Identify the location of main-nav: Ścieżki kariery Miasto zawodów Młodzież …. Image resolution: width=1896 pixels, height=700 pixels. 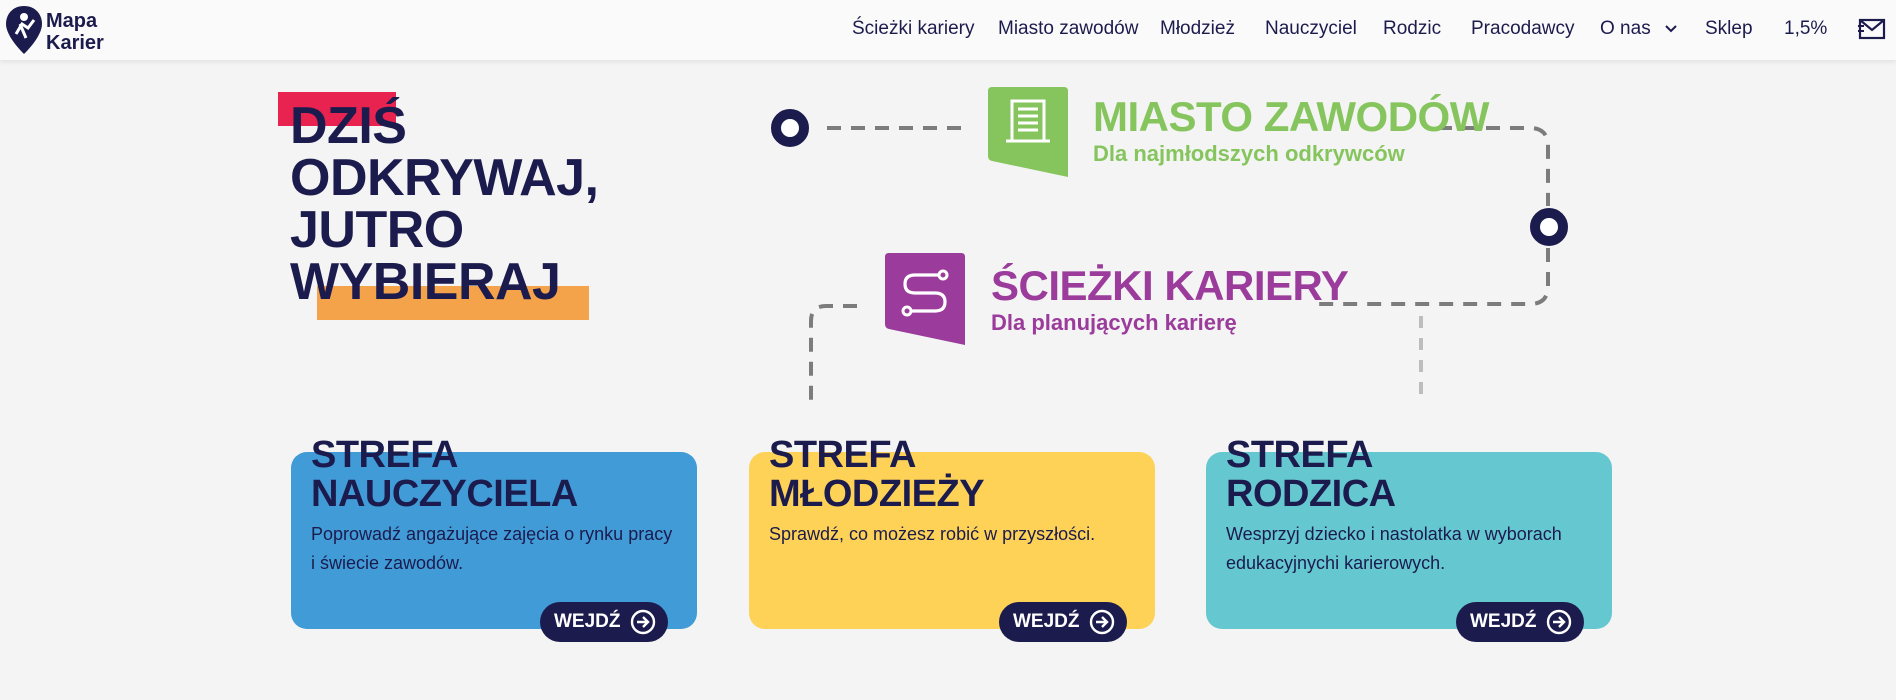
(948, 30).